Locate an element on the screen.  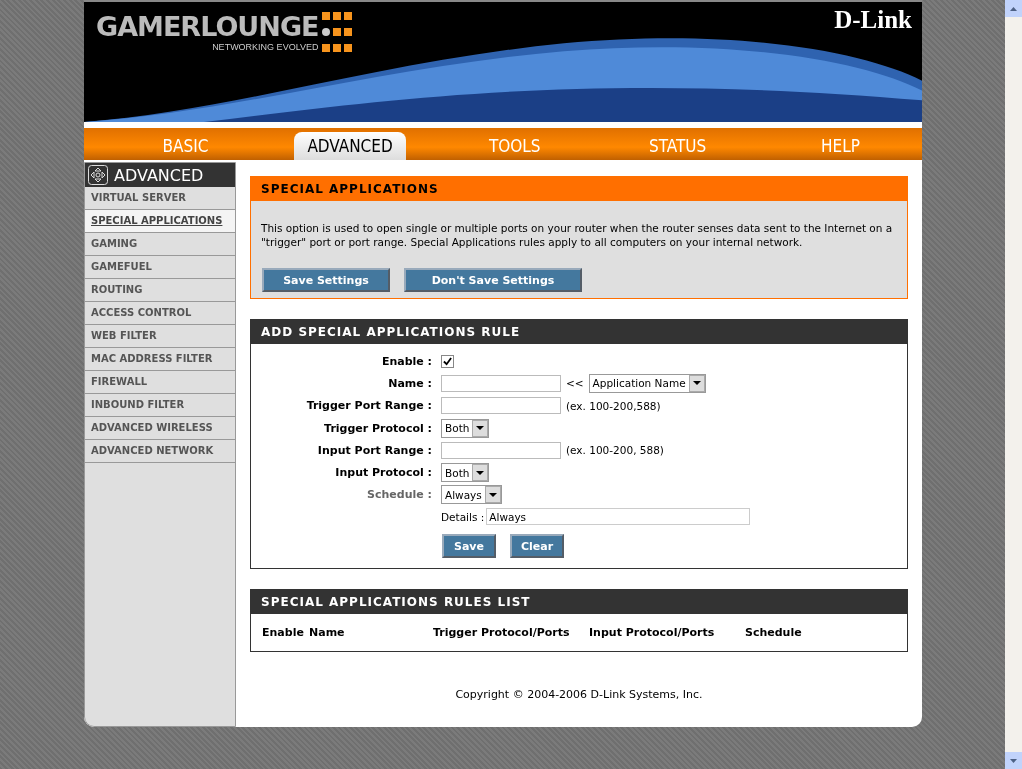
logo-mark-icon is located at coordinates (337, 32).